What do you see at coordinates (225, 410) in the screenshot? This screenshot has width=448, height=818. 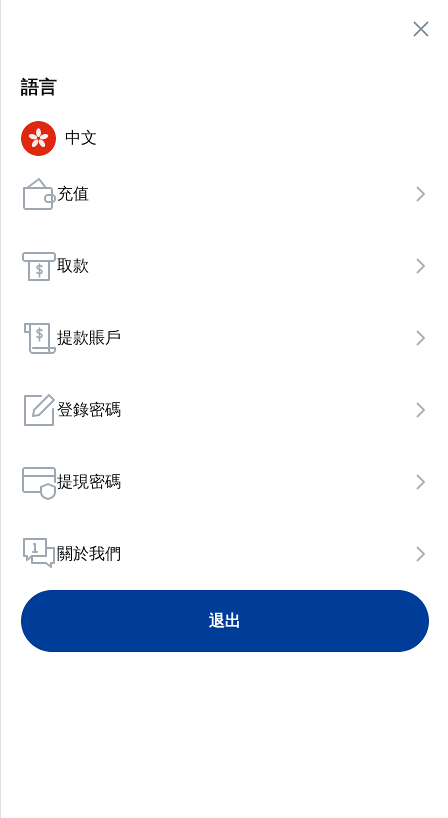 I see `menu-item: 登錄密碼` at bounding box center [225, 410].